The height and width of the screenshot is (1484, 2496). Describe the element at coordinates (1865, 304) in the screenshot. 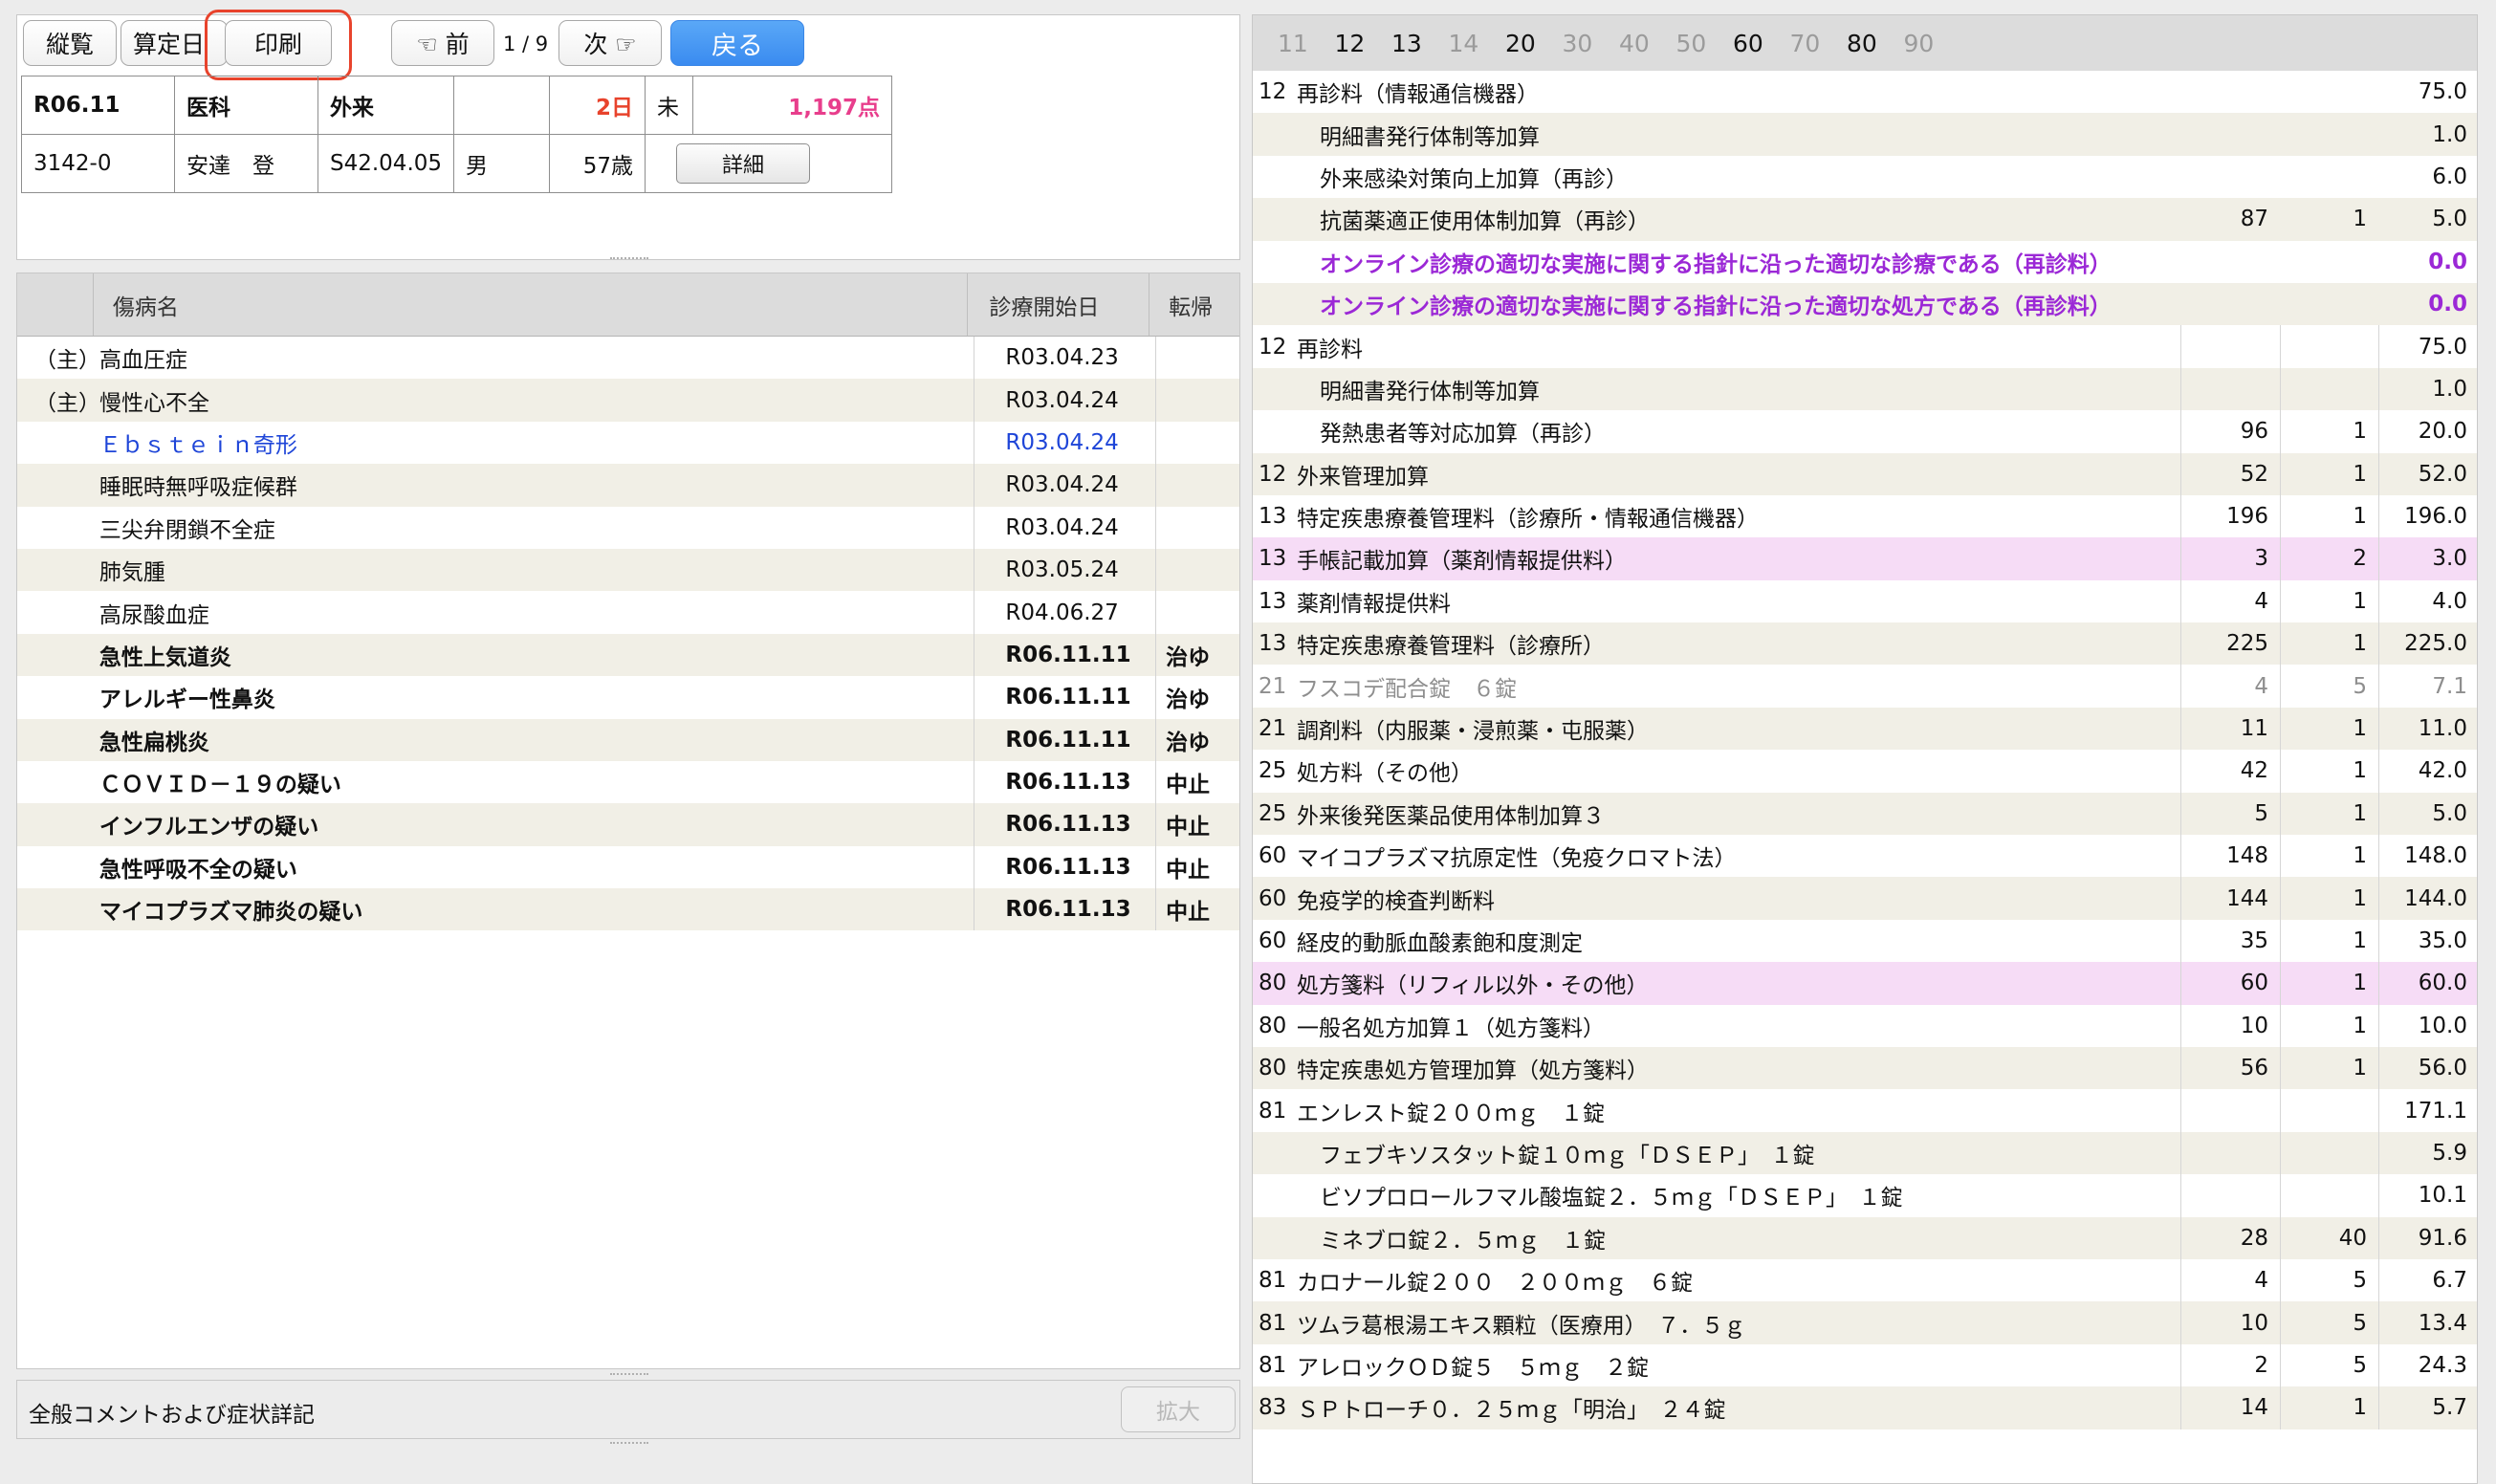

I see `procedure-row: オンライン診療の適切な実施に関する指針に沿った適切な処方である（再診料） 0.0` at that location.